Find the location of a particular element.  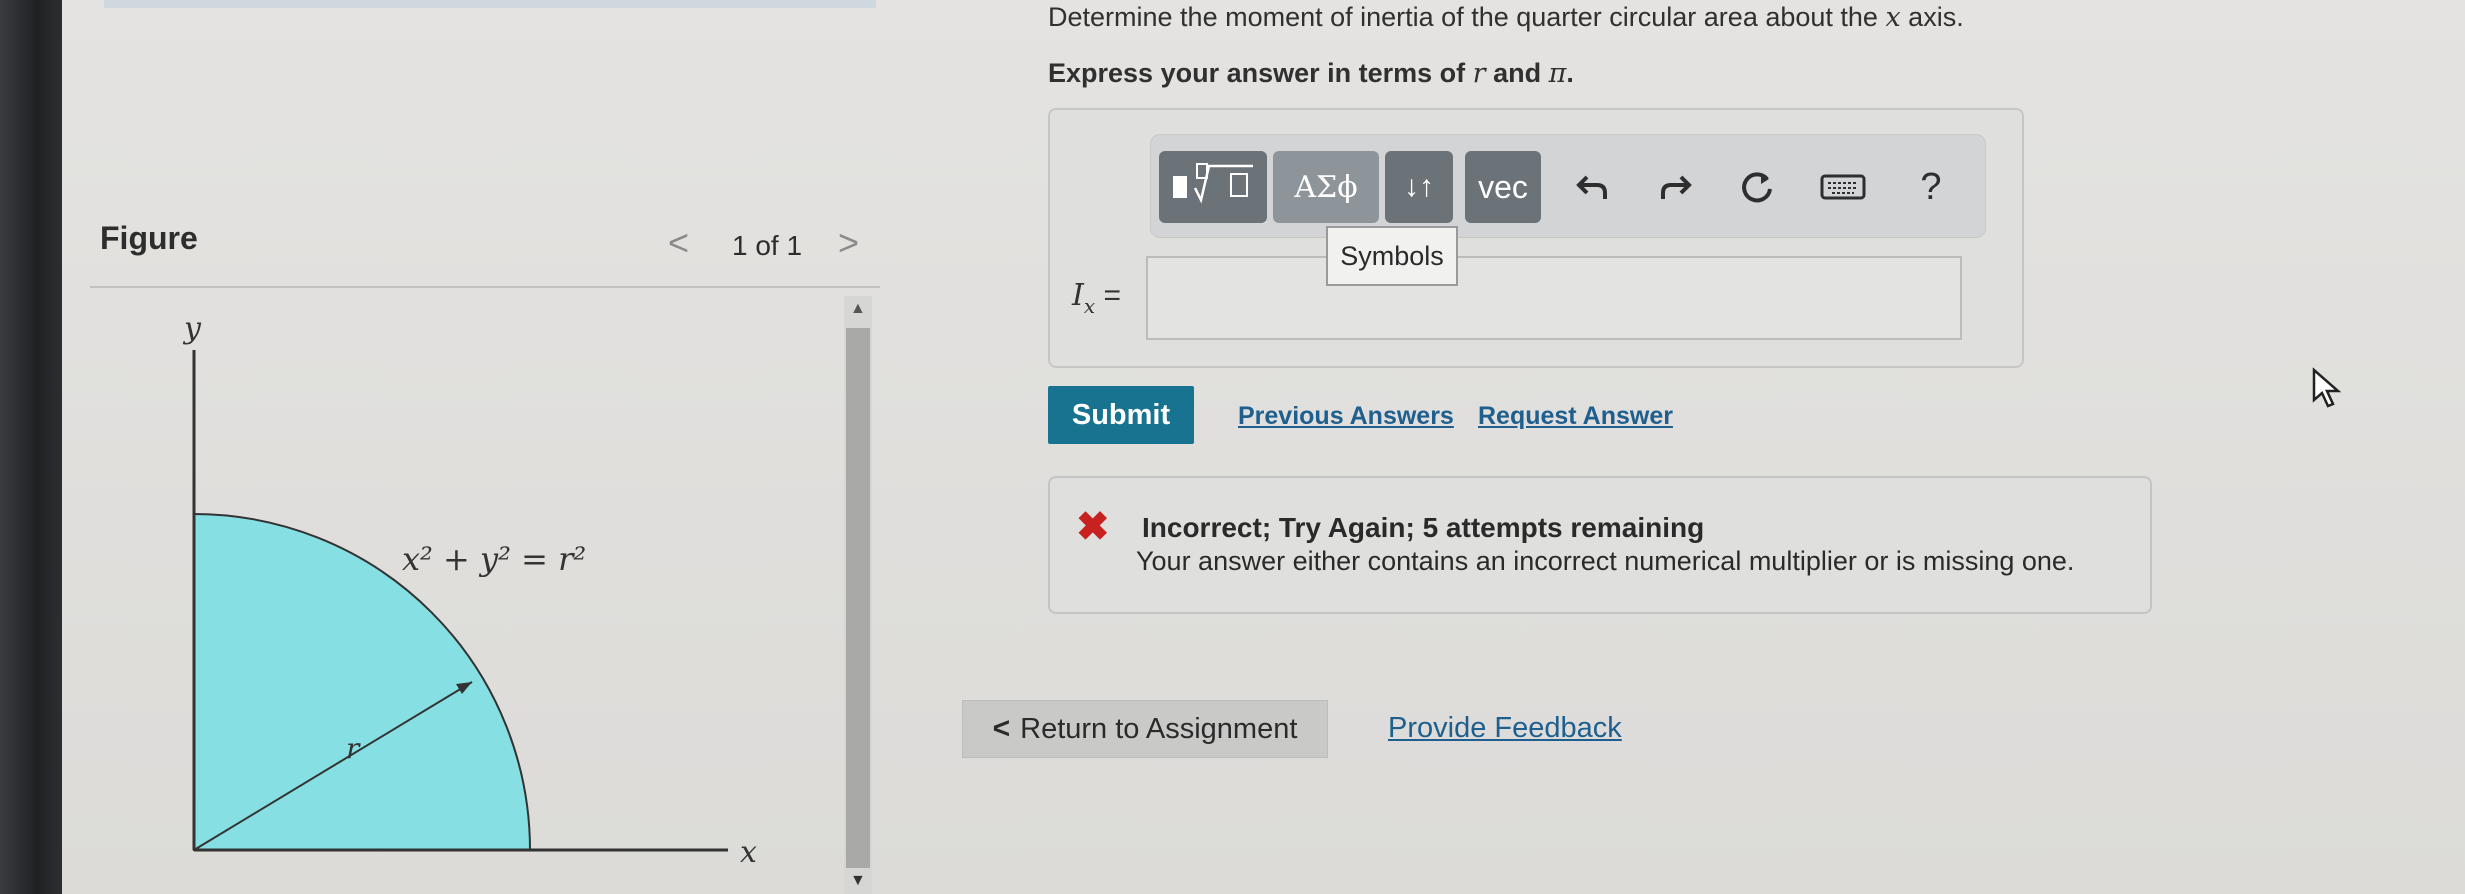

mouse-cursor-icon is located at coordinates (2327, 387).